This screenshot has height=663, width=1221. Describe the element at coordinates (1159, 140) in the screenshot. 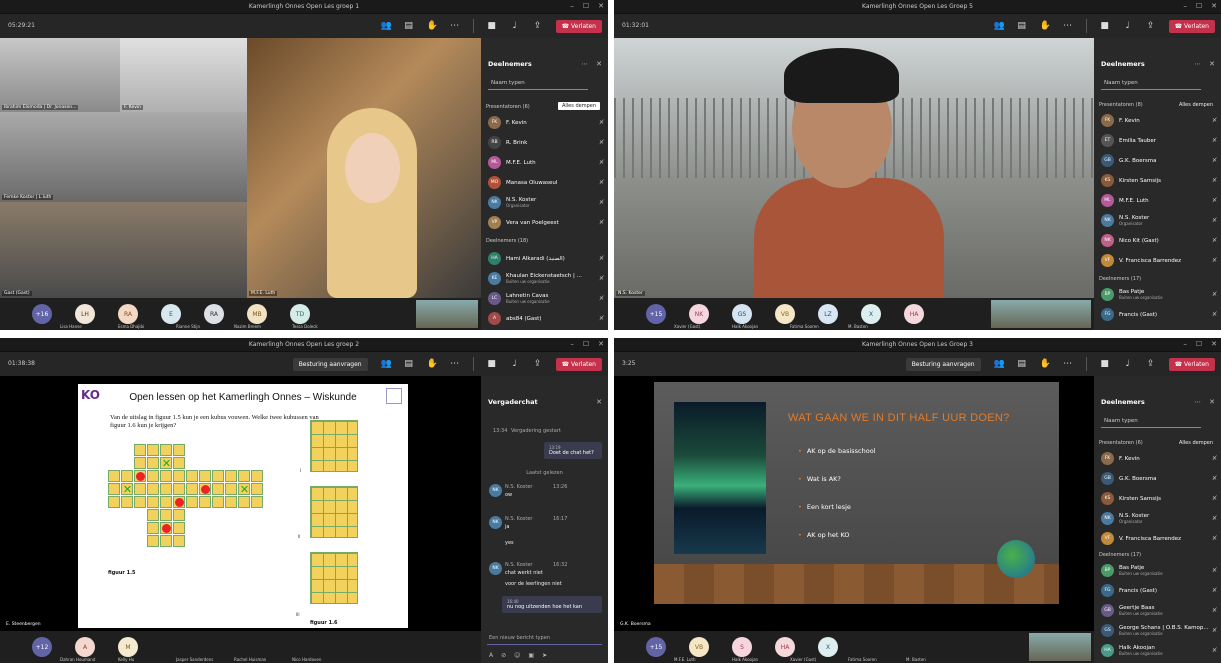

I see `participant-row: ET Emilia Tauber ✕̸` at that location.